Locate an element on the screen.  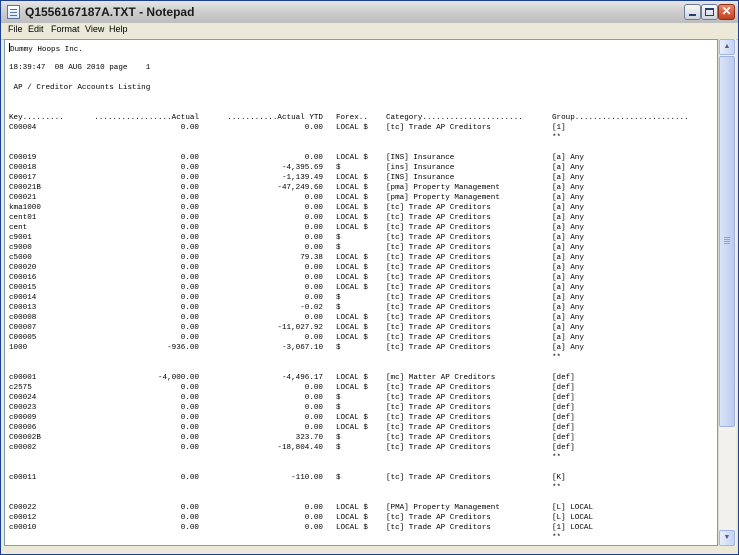
row-key: C00017 is located at coordinates (23, 178).